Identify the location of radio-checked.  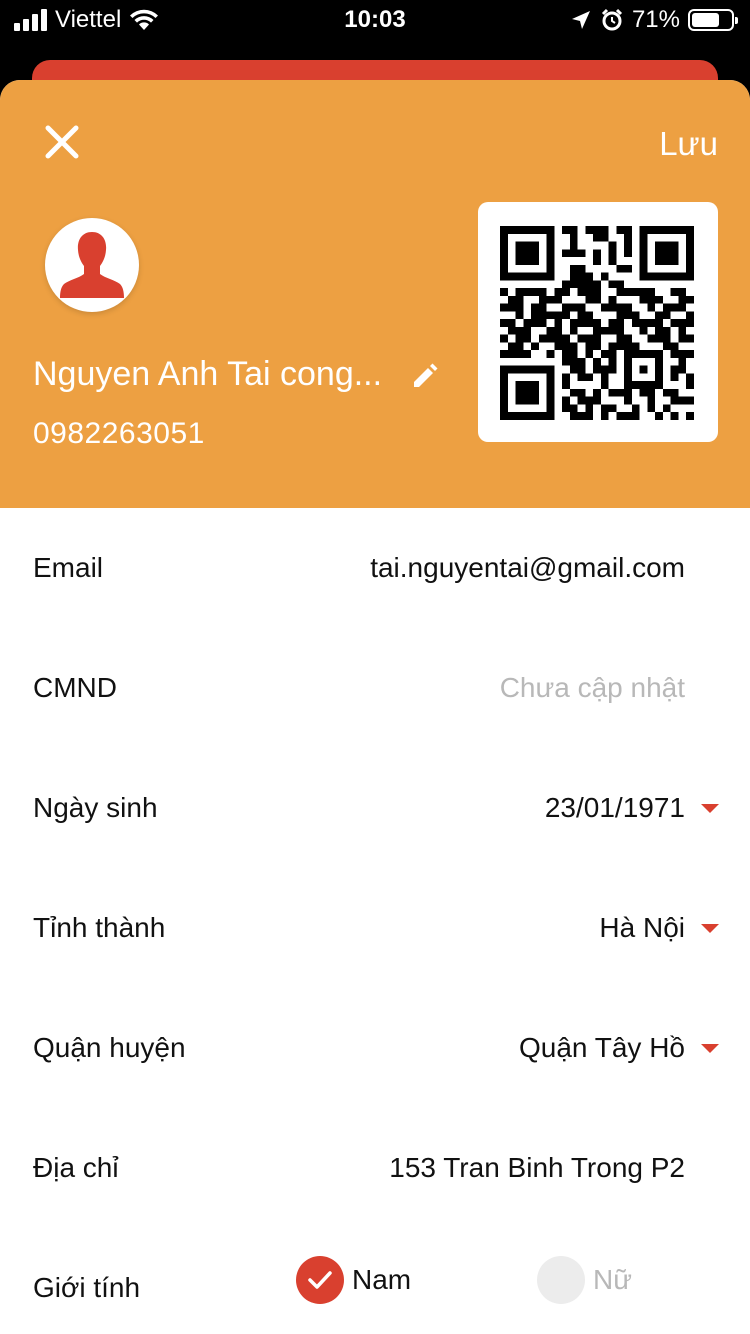
(320, 1280).